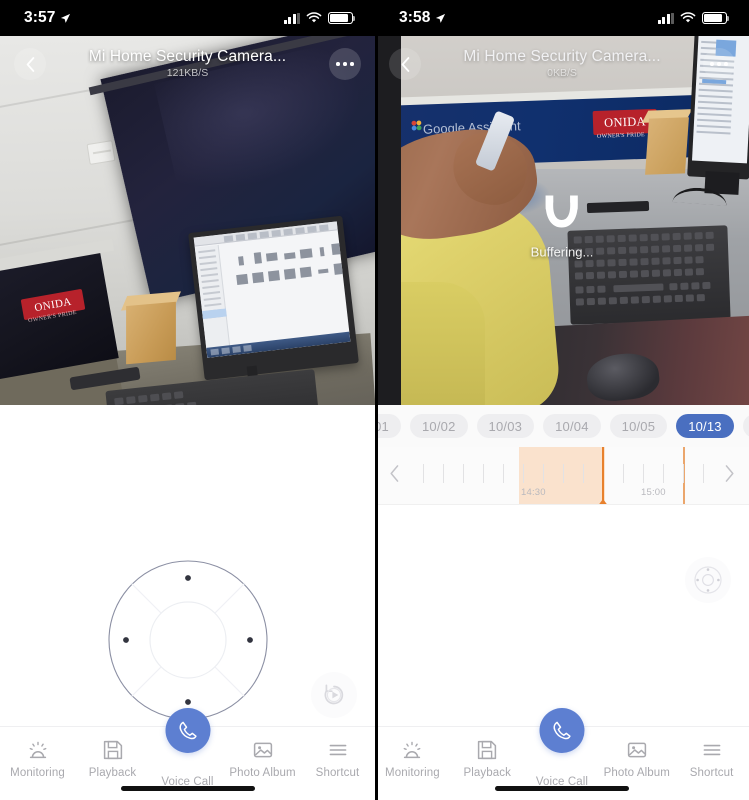 The width and height of the screenshot is (749, 800). I want to click on video-header-left: Mi Home Security Camera... 121KB/S, so click(187, 64).